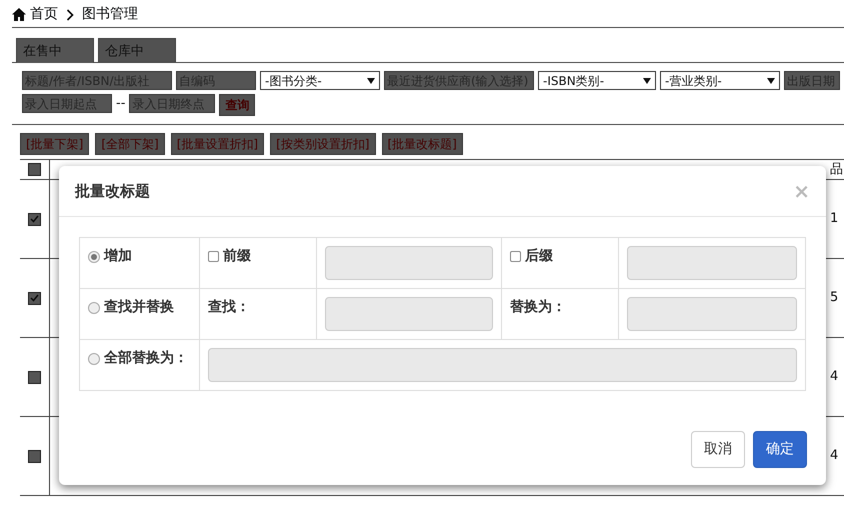  What do you see at coordinates (538, 307) in the screenshot?
I see `field-label: 替换为：` at bounding box center [538, 307].